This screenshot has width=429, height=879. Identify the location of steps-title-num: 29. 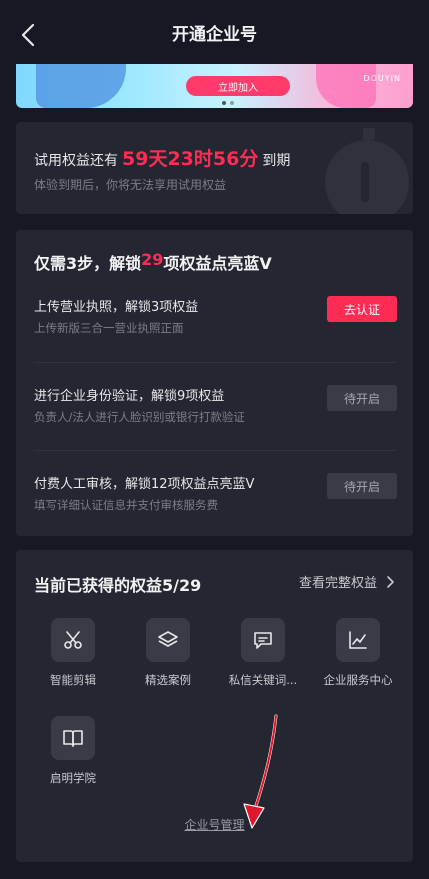
(152, 259).